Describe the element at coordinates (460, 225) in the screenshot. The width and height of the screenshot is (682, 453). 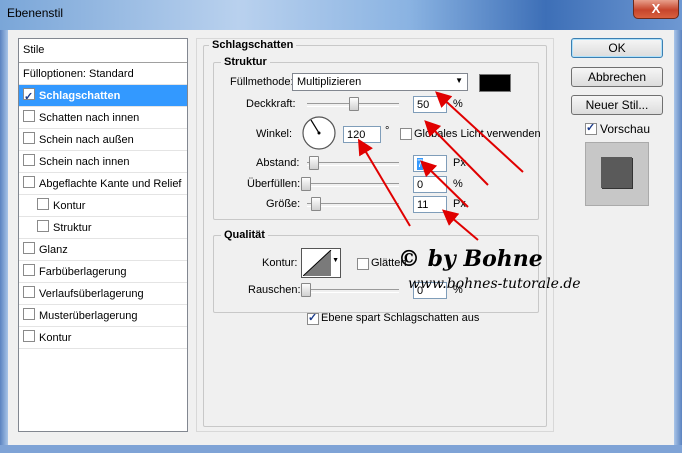
I see `arrow-to-size` at that location.